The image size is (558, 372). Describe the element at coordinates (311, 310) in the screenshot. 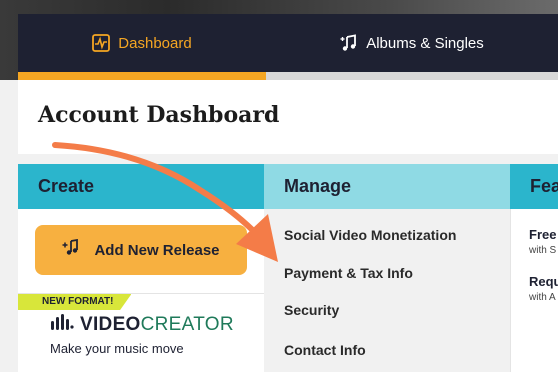

I see `manage-link-security: Security` at that location.